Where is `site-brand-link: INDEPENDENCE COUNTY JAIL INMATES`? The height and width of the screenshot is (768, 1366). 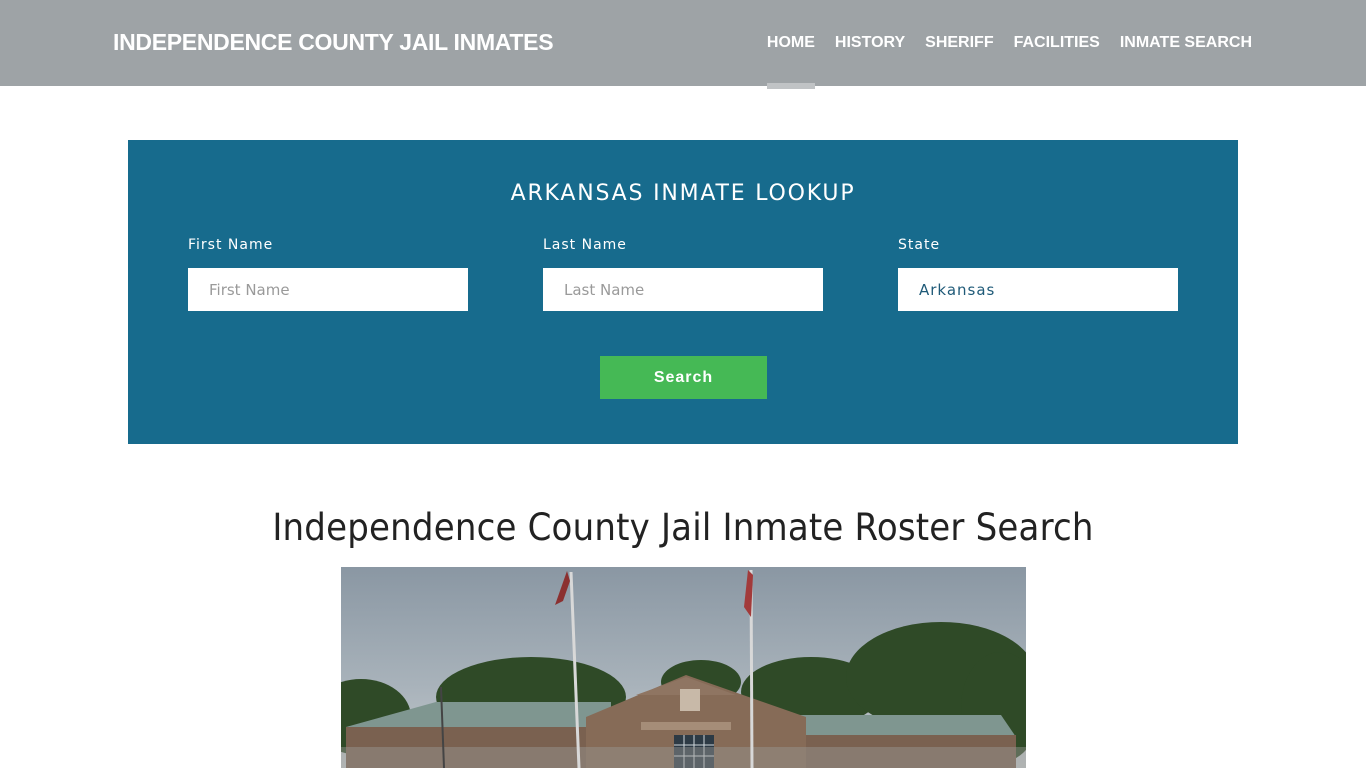
site-brand-link: INDEPENDENCE COUNTY JAIL INMATES is located at coordinates (333, 42).